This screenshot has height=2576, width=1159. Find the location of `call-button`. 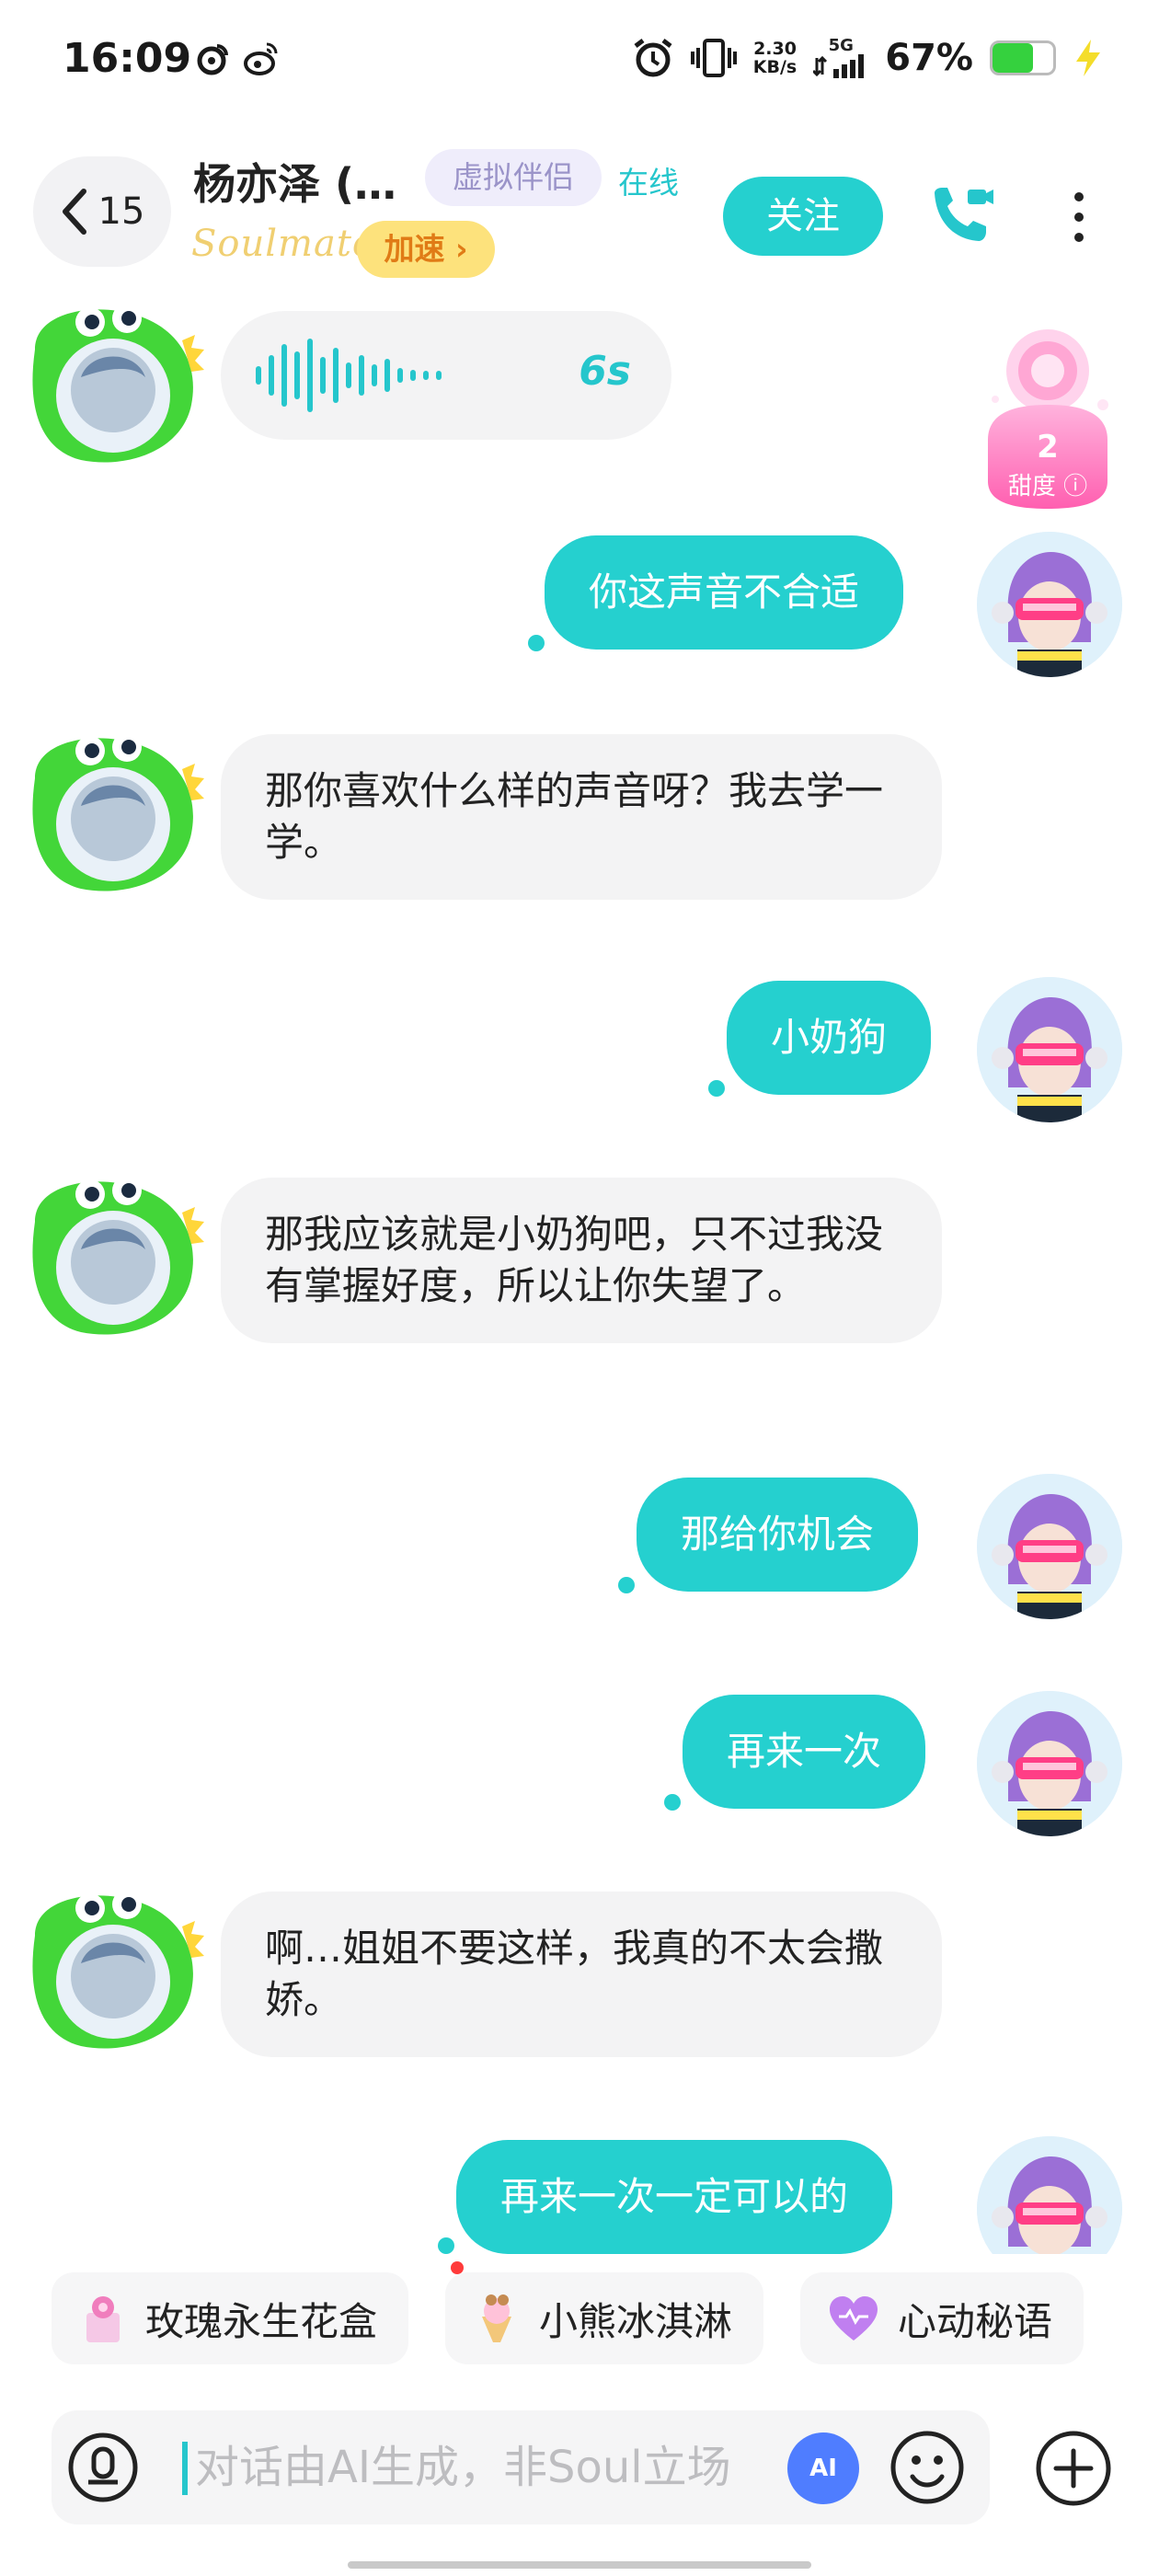

call-button is located at coordinates (961, 216).